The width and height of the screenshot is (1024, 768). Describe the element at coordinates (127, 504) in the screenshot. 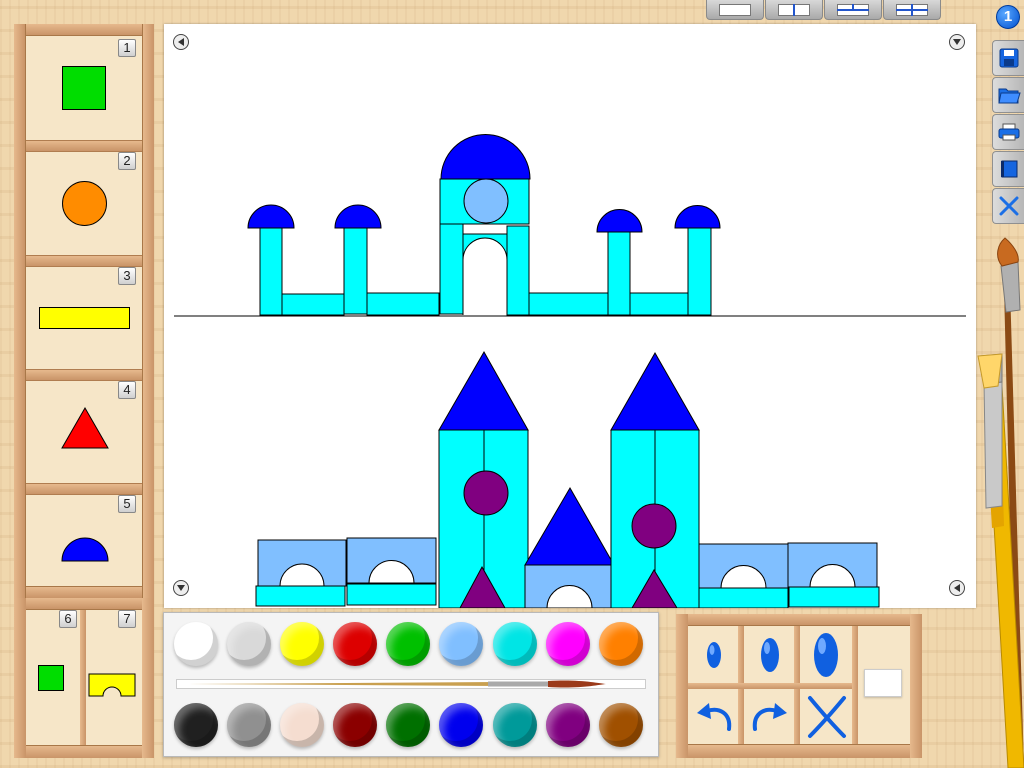

I see `slot-number: 5` at that location.